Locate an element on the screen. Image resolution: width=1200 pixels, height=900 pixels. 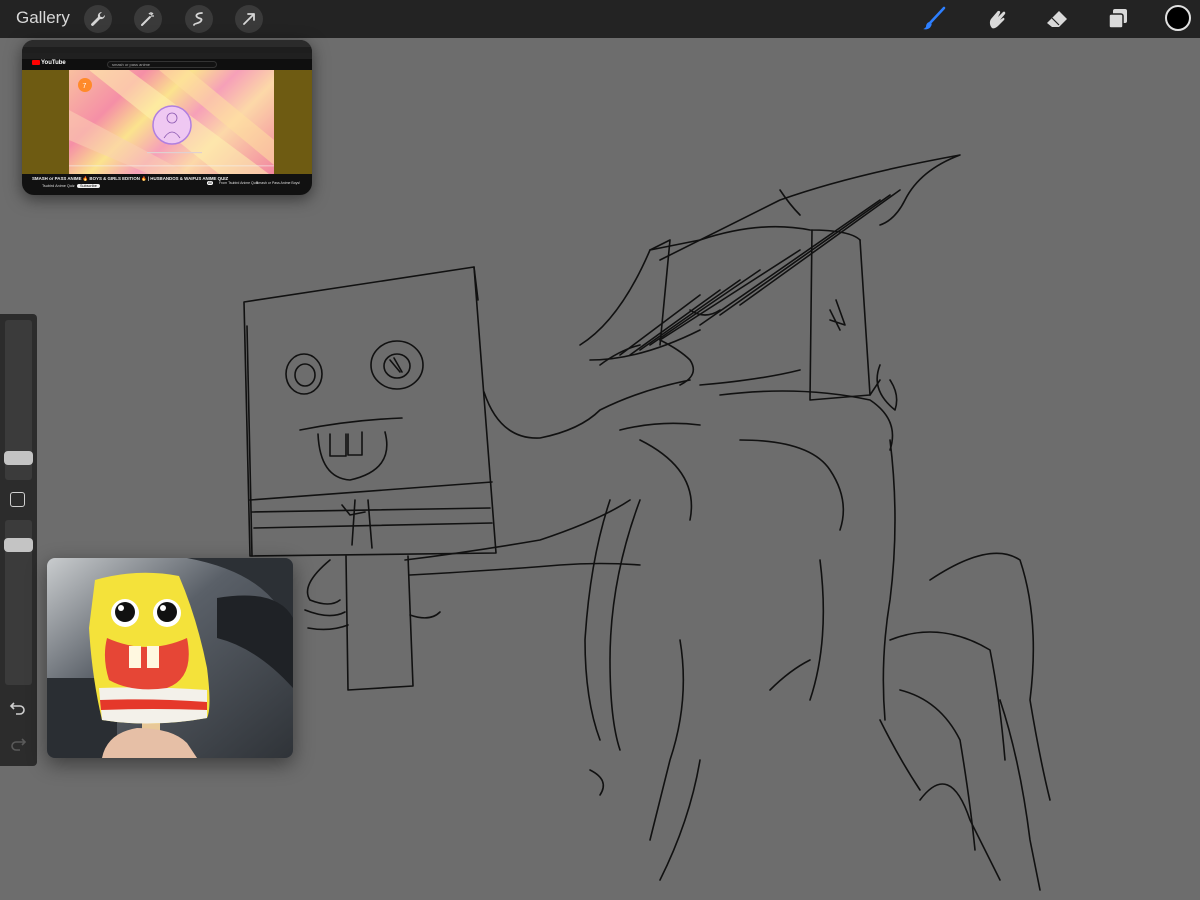
selection-icon is located at coordinates (199, 19).